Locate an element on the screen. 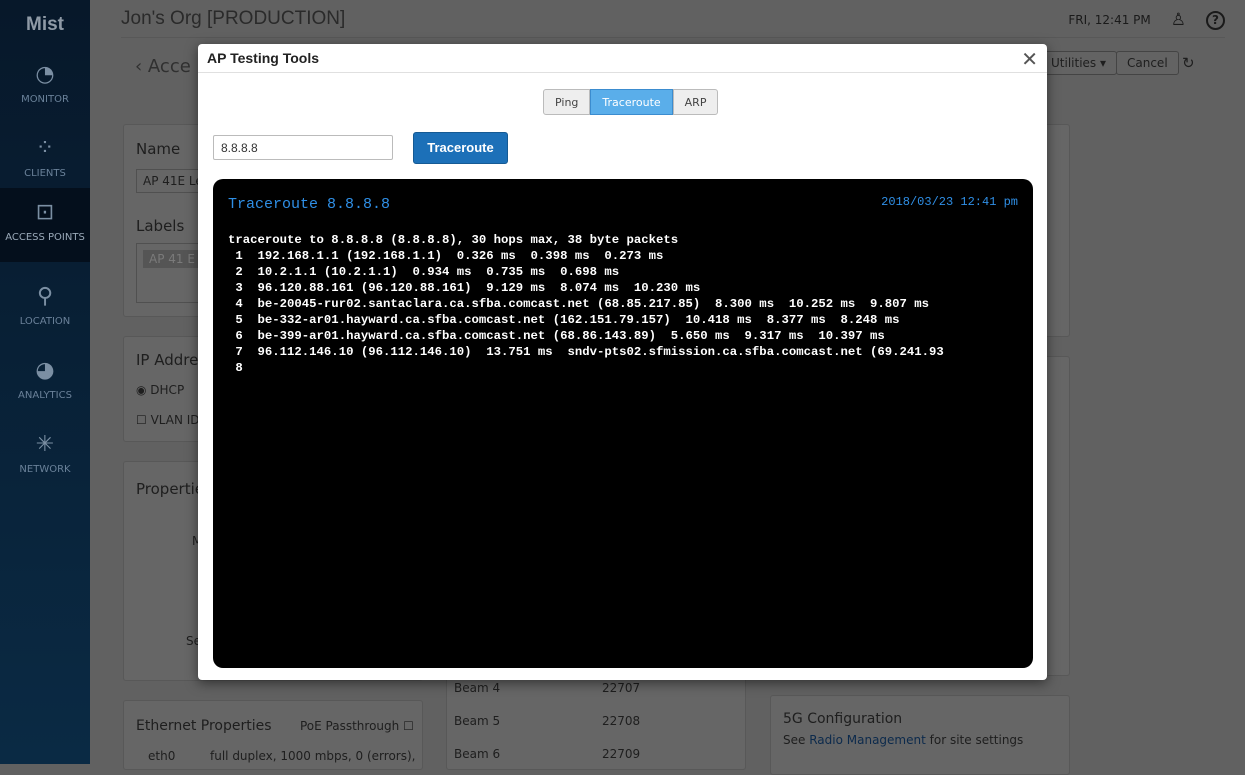  nav-label: MONITOR is located at coordinates (45, 99).